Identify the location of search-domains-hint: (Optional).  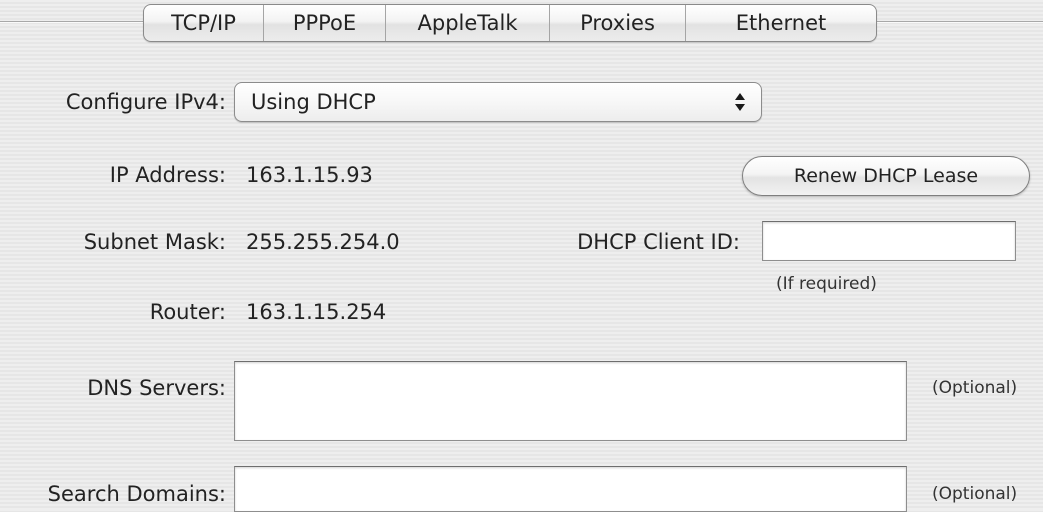
(975, 494).